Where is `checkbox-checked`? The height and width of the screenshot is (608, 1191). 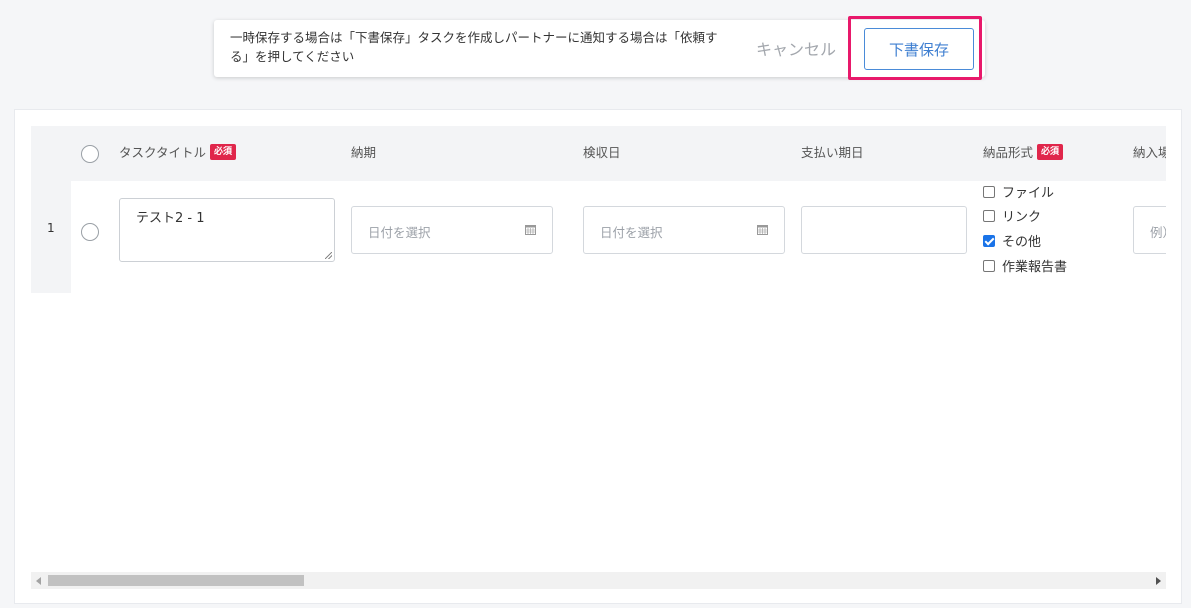 checkbox-checked is located at coordinates (989, 240).